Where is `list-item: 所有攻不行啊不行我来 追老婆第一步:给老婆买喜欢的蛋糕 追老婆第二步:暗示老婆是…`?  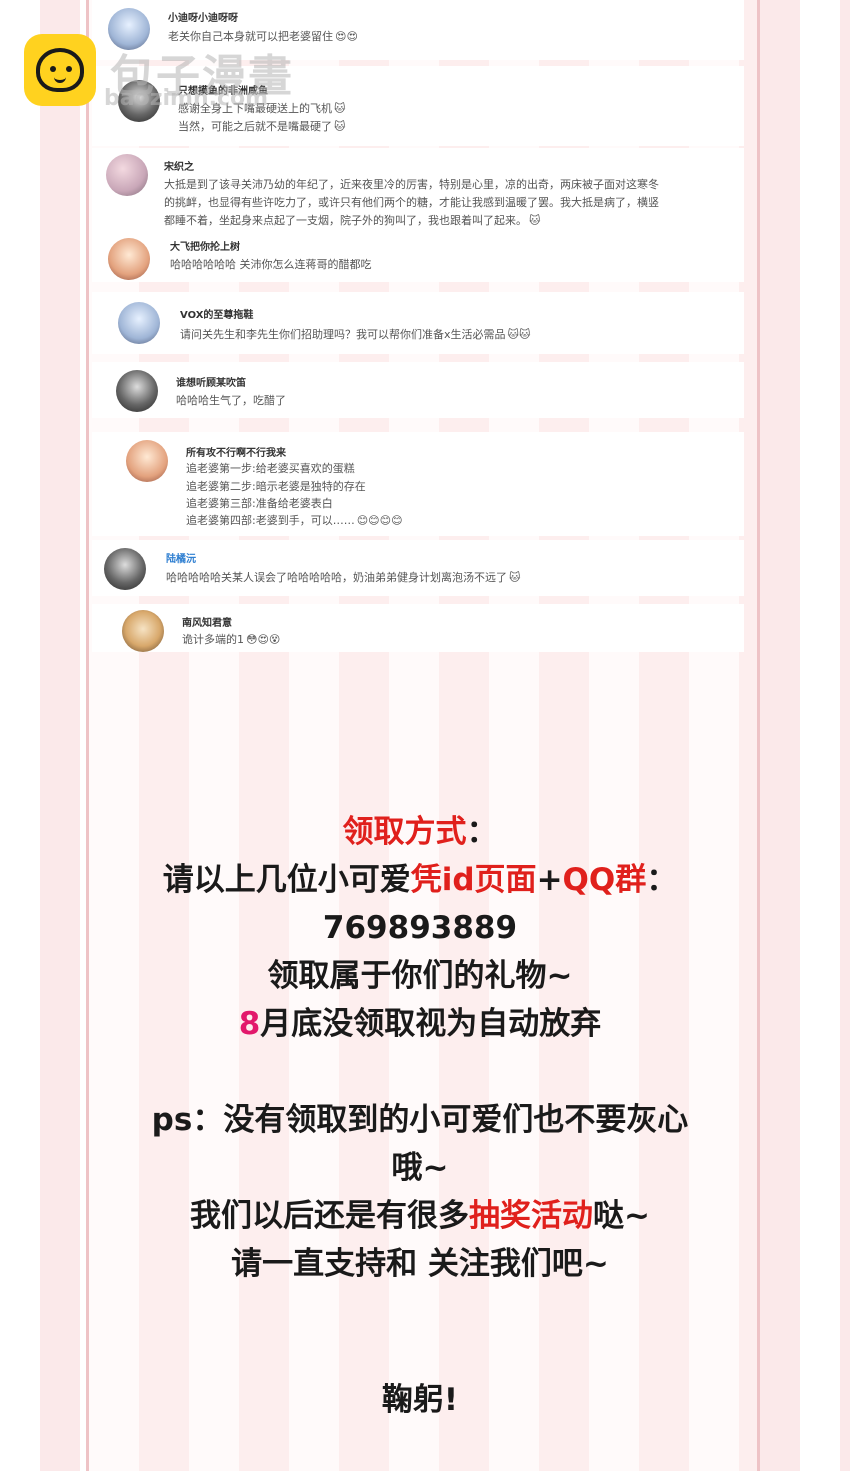
list-item: 所有攻不行啊不行我来 追老婆第一步:给老婆买喜欢的蛋糕 追老婆第二步:暗示老婆是… is located at coordinates (418, 484).